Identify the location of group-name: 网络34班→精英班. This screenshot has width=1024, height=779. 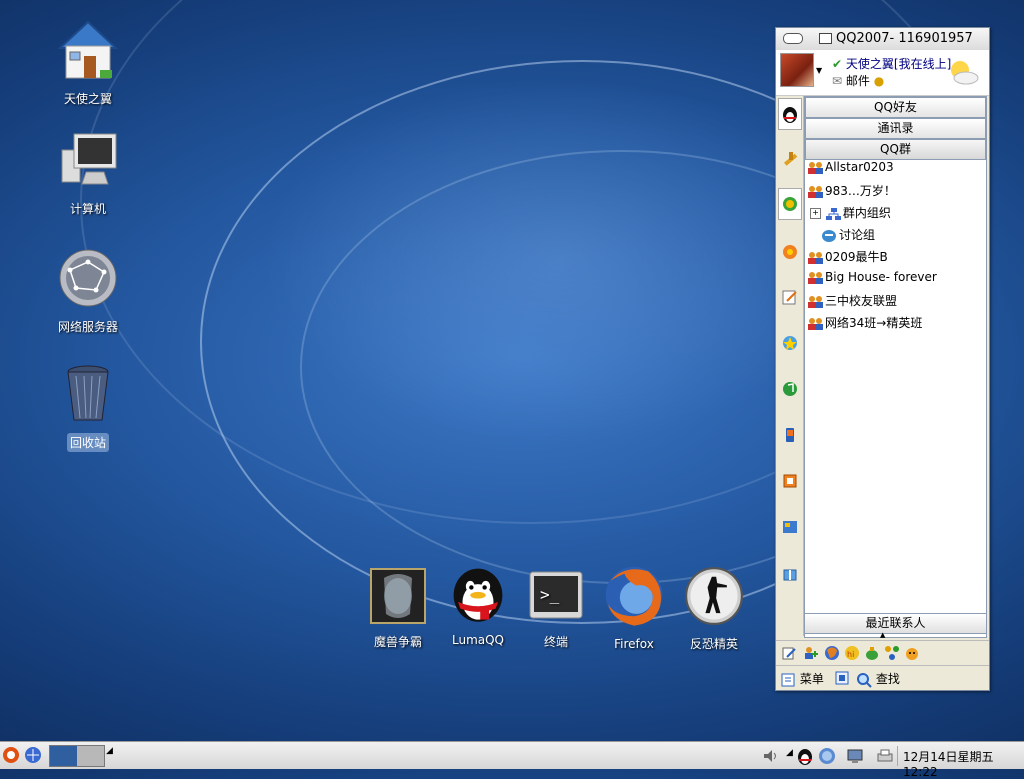
(874, 323).